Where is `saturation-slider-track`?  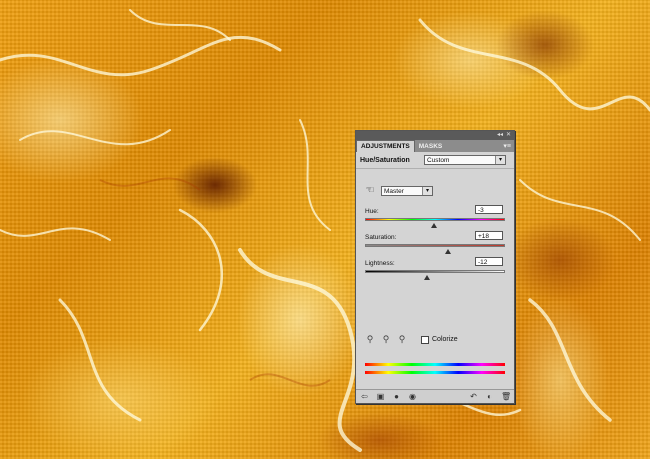
saturation-slider-track is located at coordinates (435, 245).